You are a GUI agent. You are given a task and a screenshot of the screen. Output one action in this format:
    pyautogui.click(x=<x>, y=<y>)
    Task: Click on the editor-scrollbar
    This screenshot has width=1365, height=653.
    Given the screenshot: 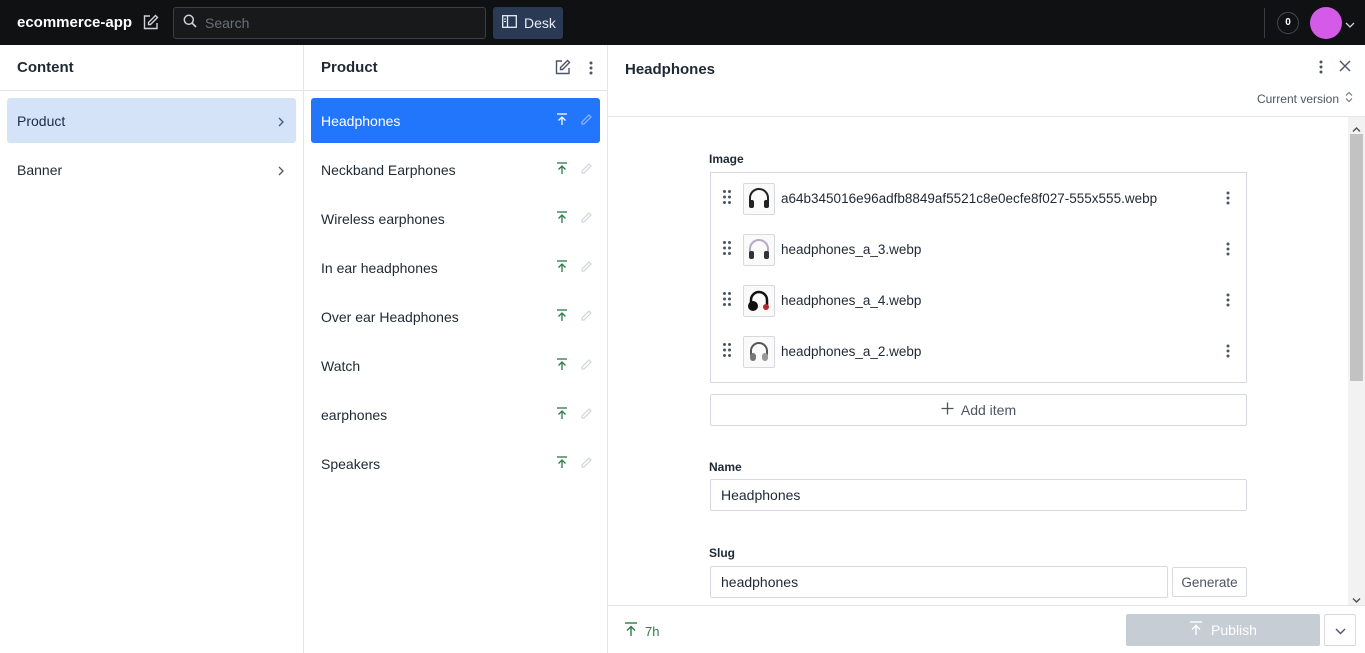 What is the action you would take?
    pyautogui.click(x=1356, y=361)
    